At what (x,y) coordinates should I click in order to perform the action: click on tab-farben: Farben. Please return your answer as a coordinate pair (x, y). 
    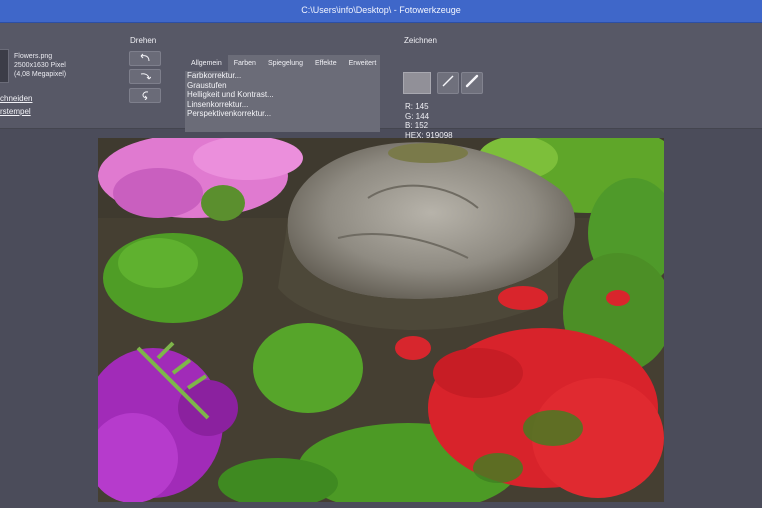
    Looking at the image, I should click on (245, 63).